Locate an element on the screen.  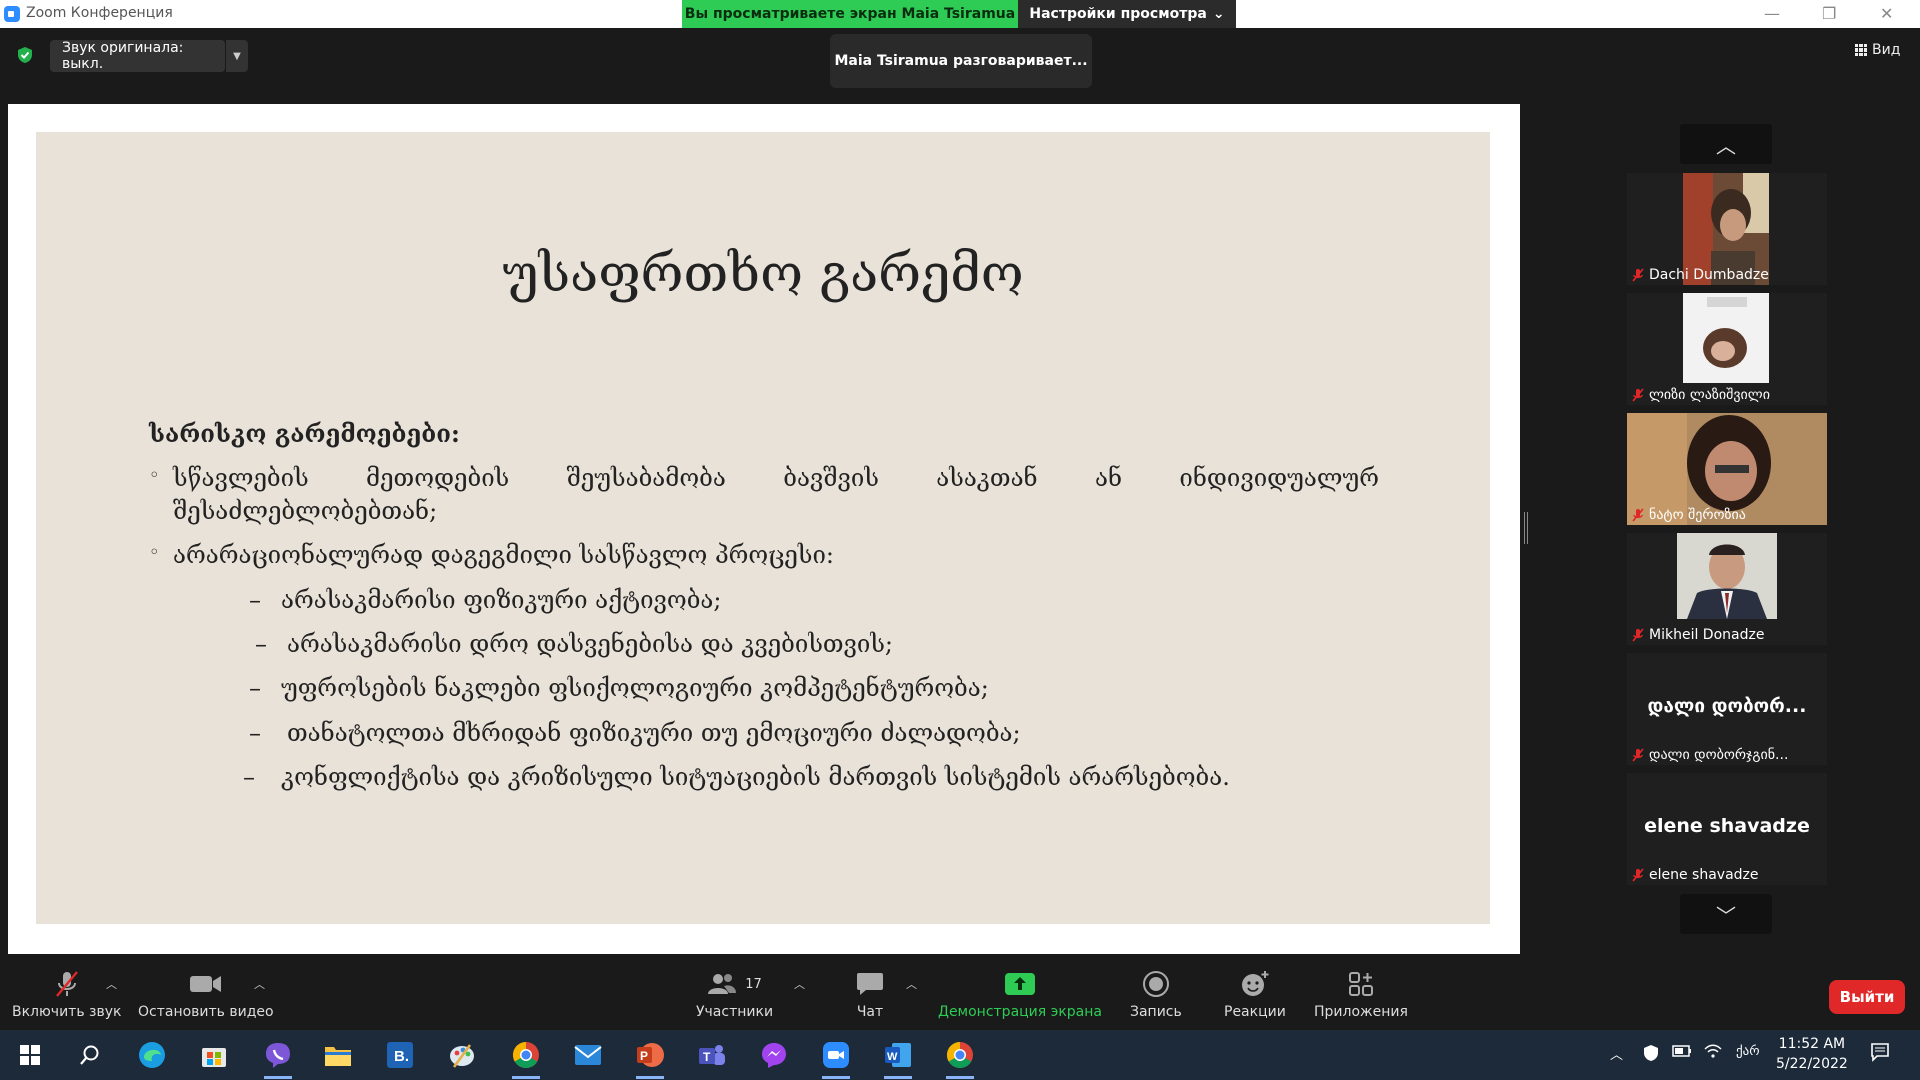
record-icon is located at coordinates (1155, 984).